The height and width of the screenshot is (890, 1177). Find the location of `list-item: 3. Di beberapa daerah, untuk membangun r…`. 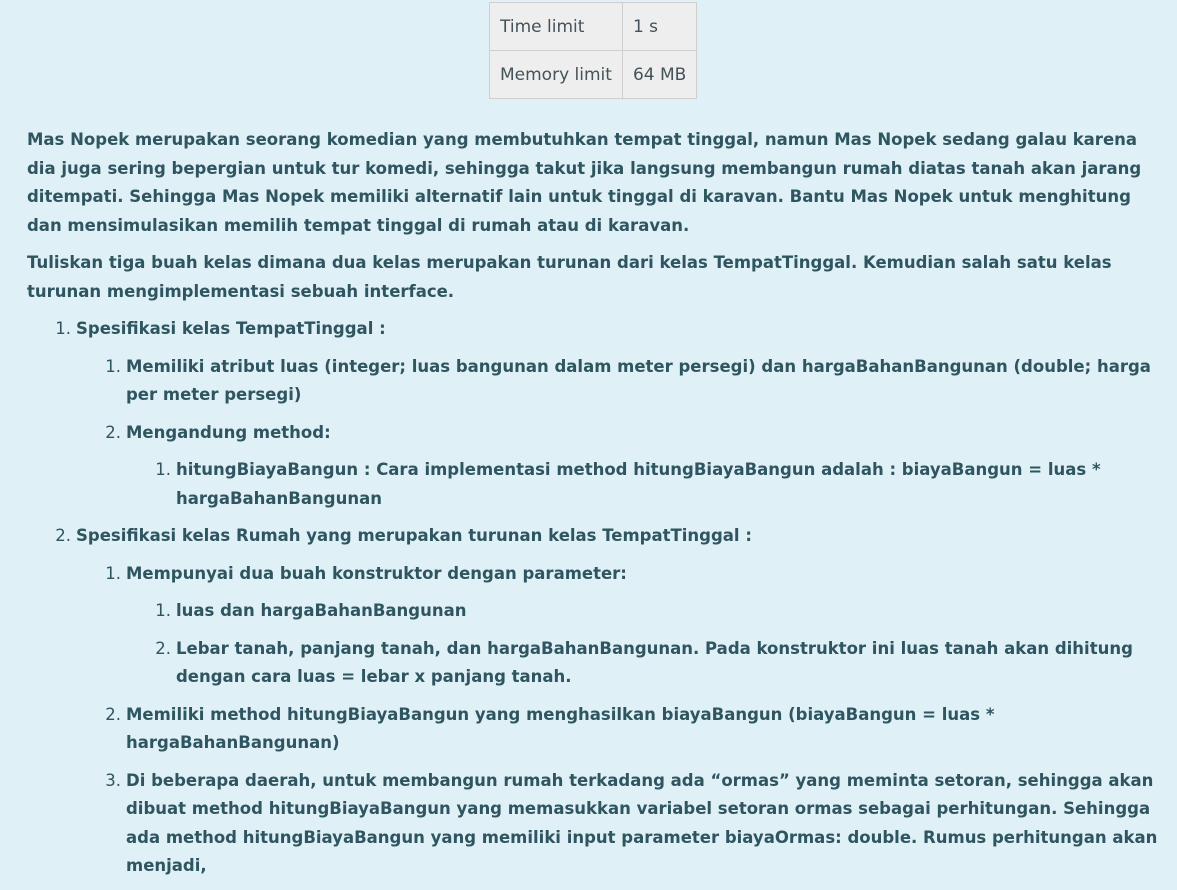

list-item: 3. Di beberapa daerah, untuk membangun r… is located at coordinates (597, 824).